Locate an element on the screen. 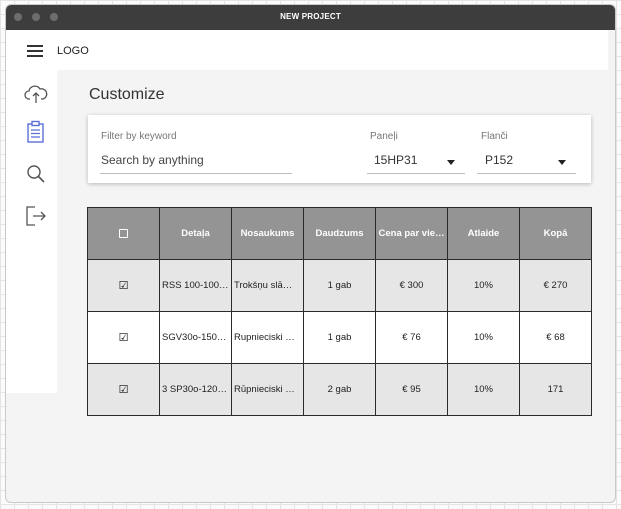  title-bar: NEW PROJECT is located at coordinates (310, 17).